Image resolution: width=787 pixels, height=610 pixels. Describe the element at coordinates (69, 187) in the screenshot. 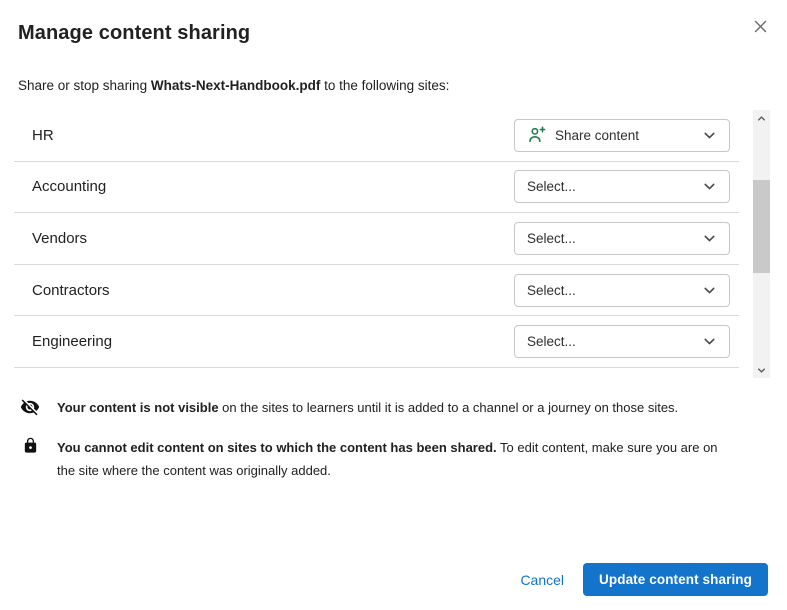

I see `site-name: Accounting` at that location.